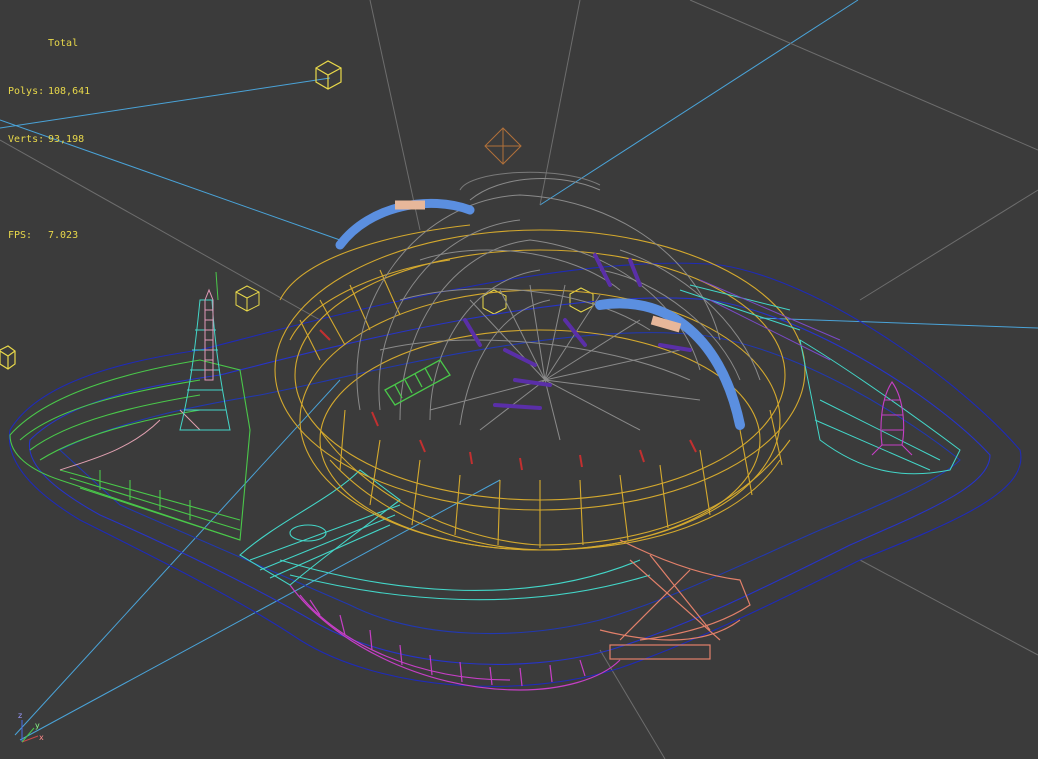 This screenshot has width=1038, height=759. What do you see at coordinates (69, 91) in the screenshot?
I see `stats-polys-value: 108,641` at bounding box center [69, 91].